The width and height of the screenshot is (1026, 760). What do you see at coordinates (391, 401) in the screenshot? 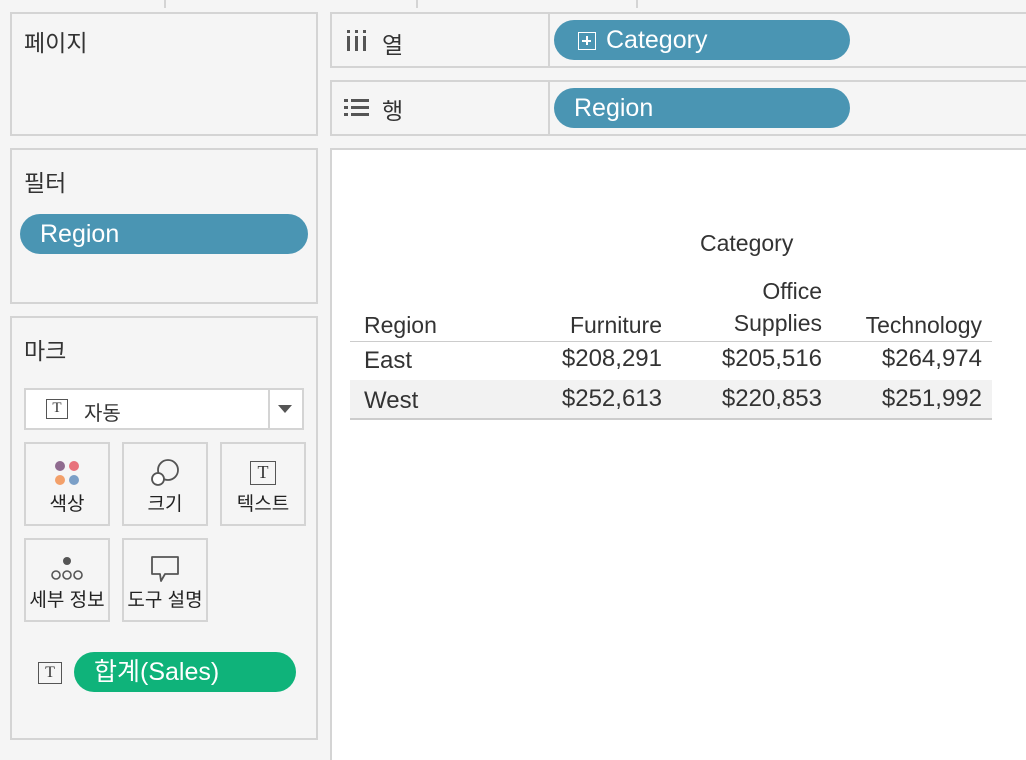
I see `row-header-west: West` at bounding box center [391, 401].